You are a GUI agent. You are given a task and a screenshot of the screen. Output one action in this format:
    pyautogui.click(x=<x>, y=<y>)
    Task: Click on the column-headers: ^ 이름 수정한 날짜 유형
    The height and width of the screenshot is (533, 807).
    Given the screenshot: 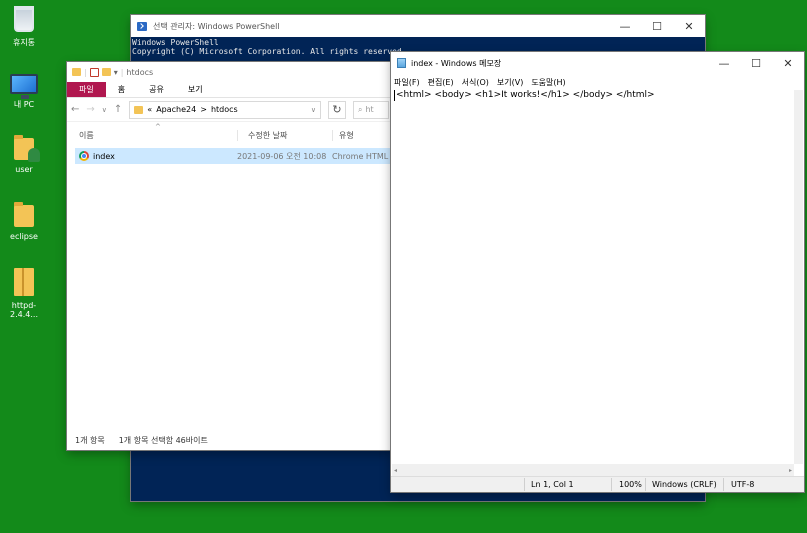 What is the action you would take?
    pyautogui.click(x=230, y=134)
    